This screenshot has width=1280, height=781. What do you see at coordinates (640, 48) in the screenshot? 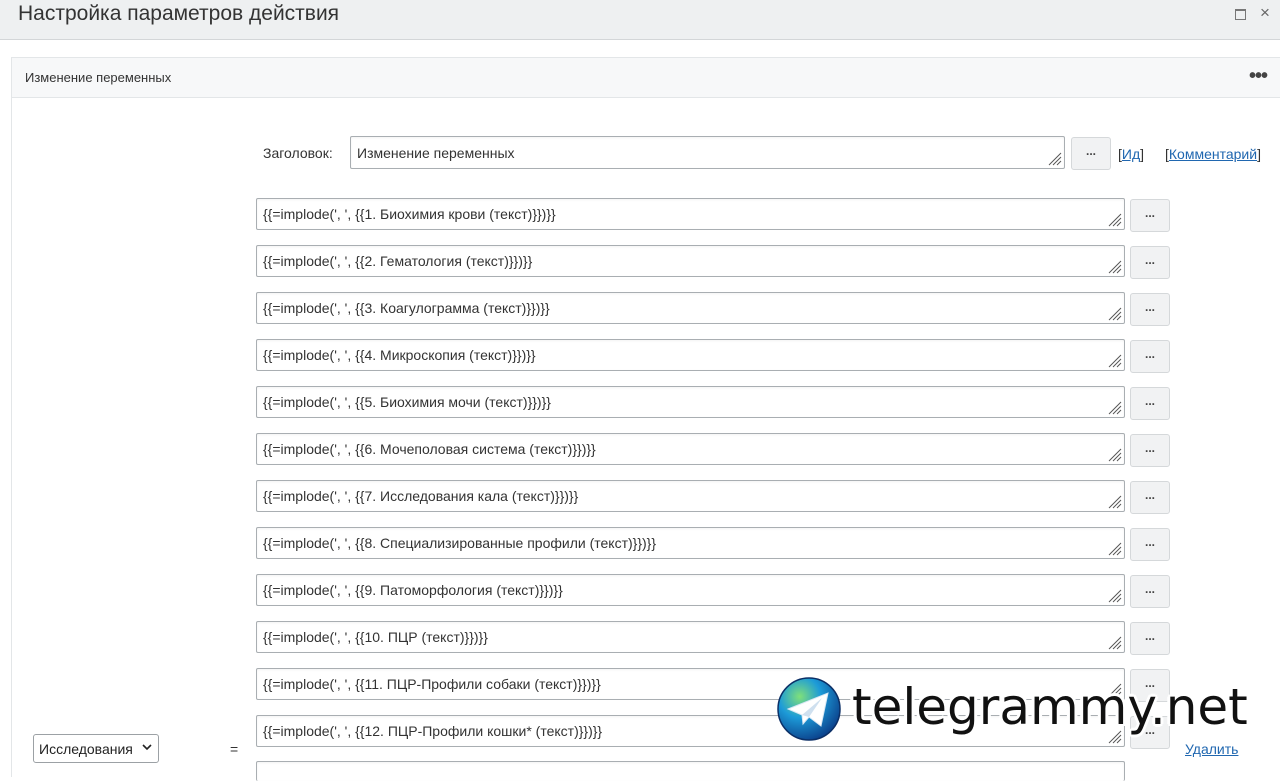
I see `window-gap` at bounding box center [640, 48].